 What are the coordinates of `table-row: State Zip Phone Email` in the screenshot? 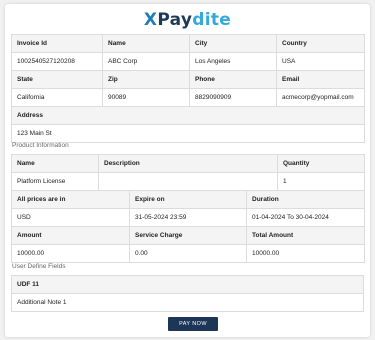 It's located at (188, 79).